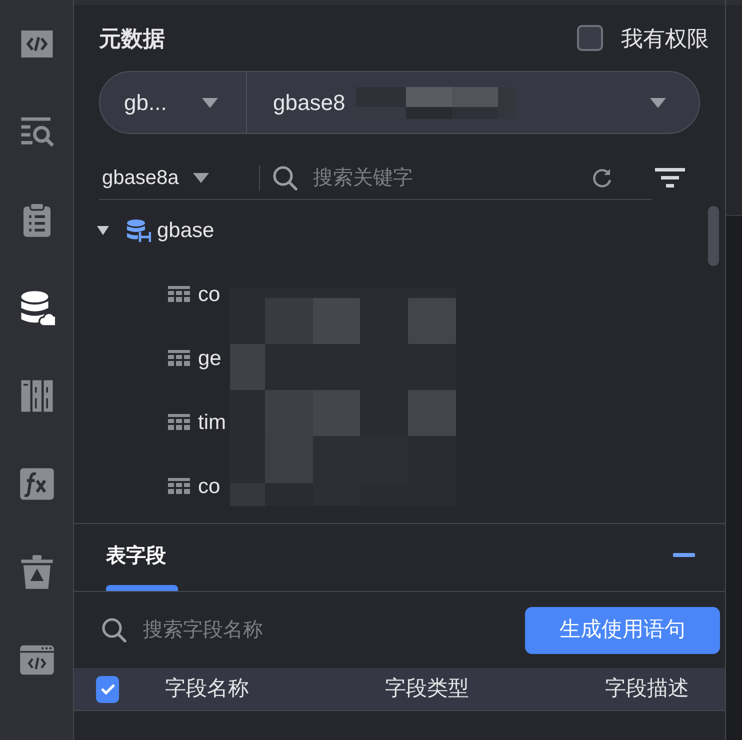 The image size is (742, 740). Describe the element at coordinates (210, 359) in the screenshot. I see `tree-item: ge` at that location.